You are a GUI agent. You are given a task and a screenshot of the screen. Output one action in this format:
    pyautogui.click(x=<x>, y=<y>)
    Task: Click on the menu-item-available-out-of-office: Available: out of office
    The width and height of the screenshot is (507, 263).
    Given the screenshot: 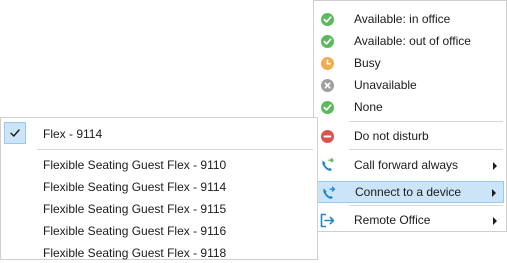 What is the action you would take?
    pyautogui.click(x=410, y=41)
    